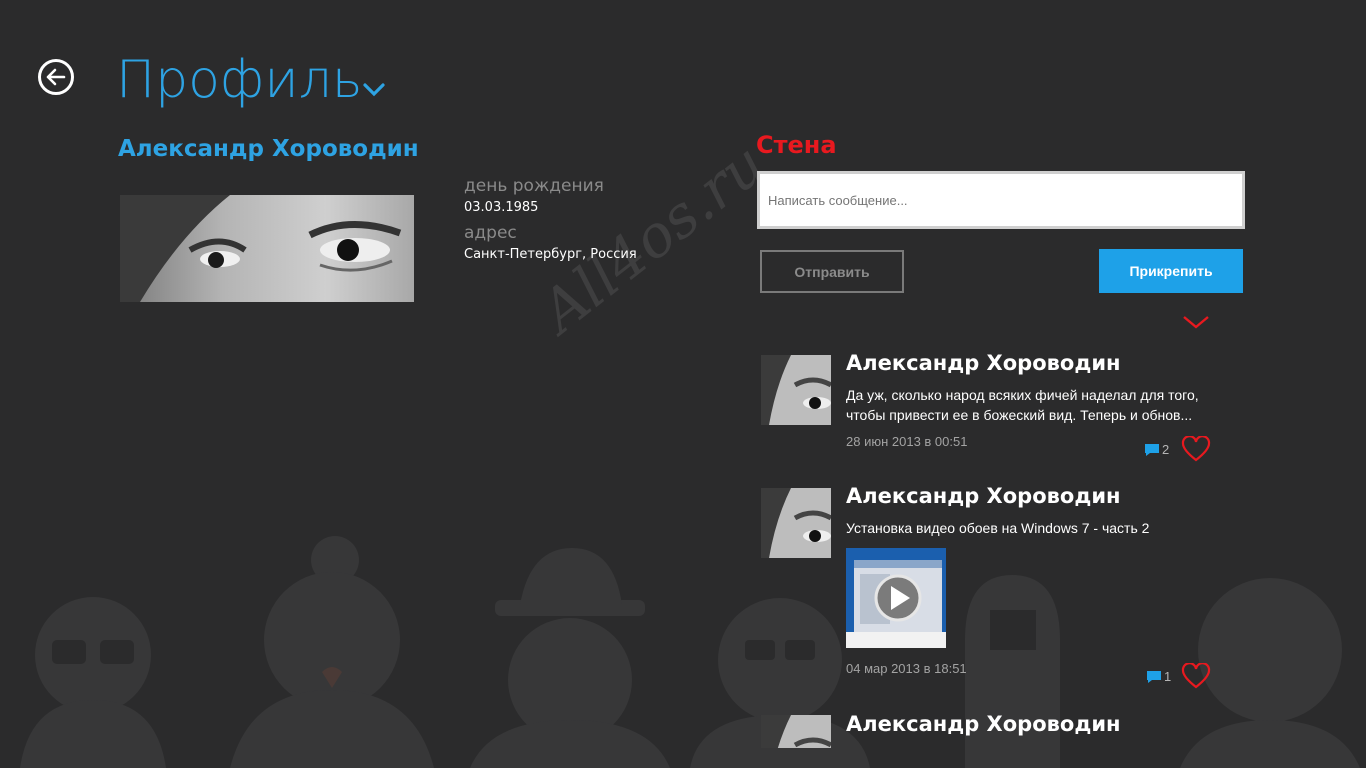  What do you see at coordinates (832, 271) in the screenshot?
I see `send-button: Отправить` at bounding box center [832, 271].